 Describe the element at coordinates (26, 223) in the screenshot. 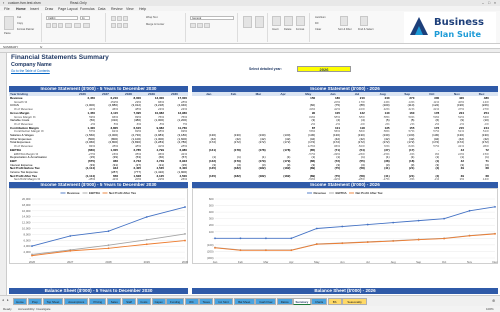

I see `y-tick-label: 12,000` at that location.